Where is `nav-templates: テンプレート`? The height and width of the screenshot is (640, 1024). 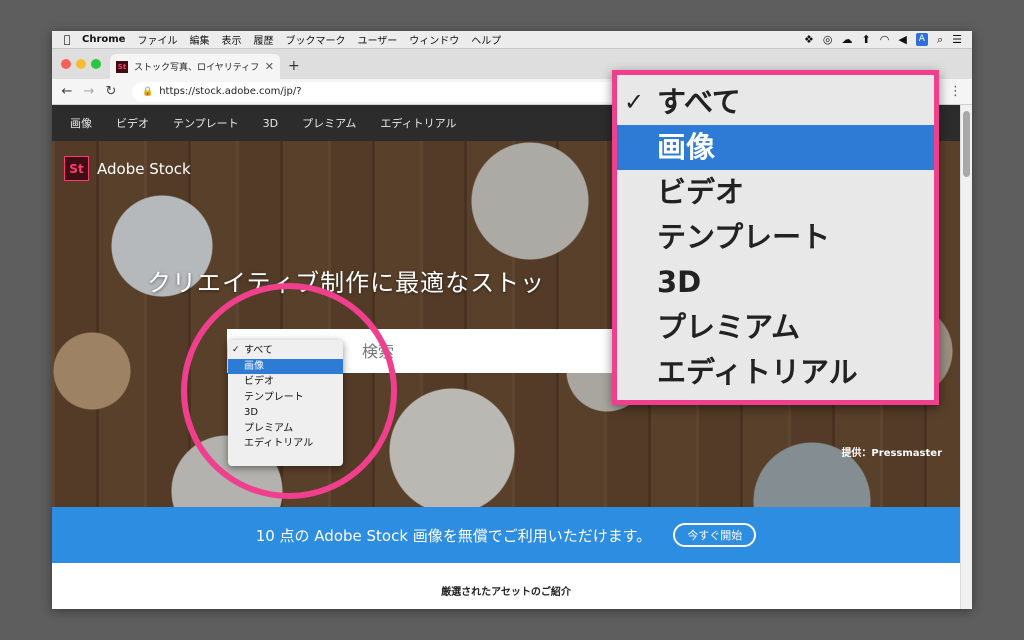 nav-templates: テンプレート is located at coordinates (206, 123).